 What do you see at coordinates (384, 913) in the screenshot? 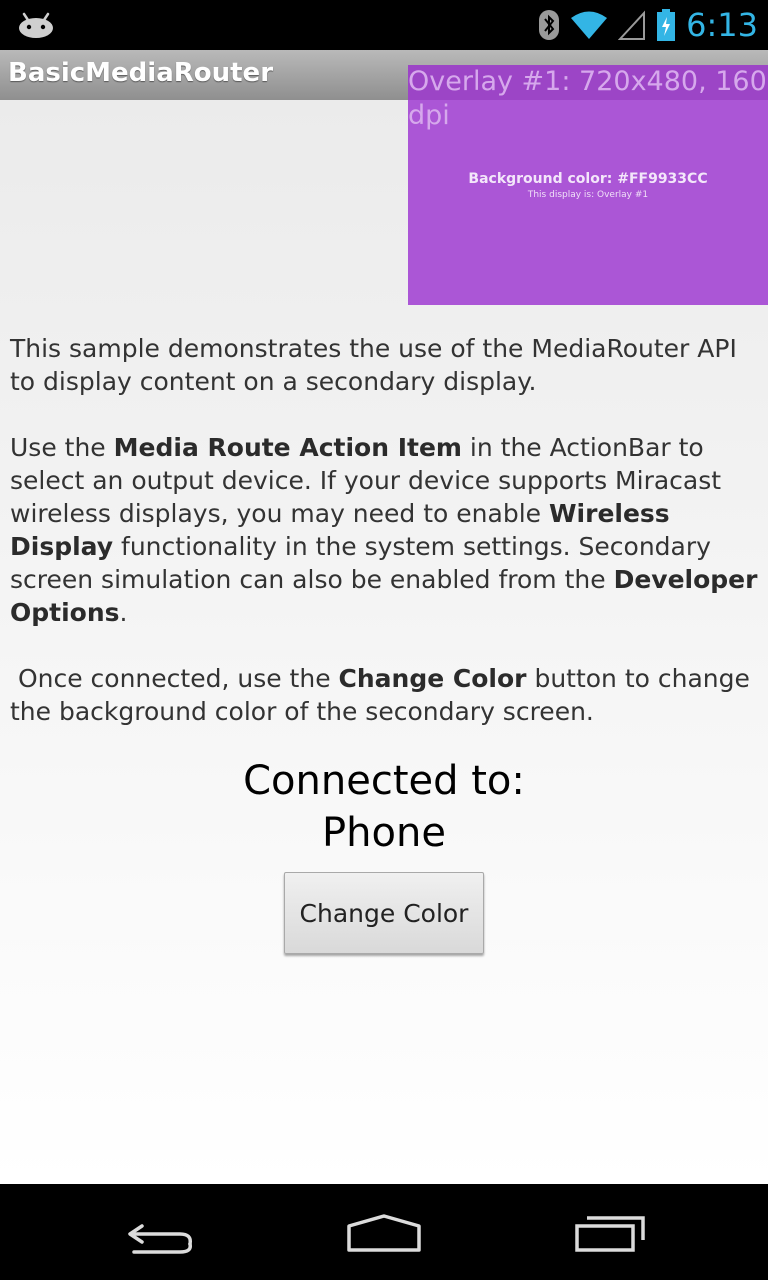
I see `change-color-button: Change Color` at bounding box center [384, 913].